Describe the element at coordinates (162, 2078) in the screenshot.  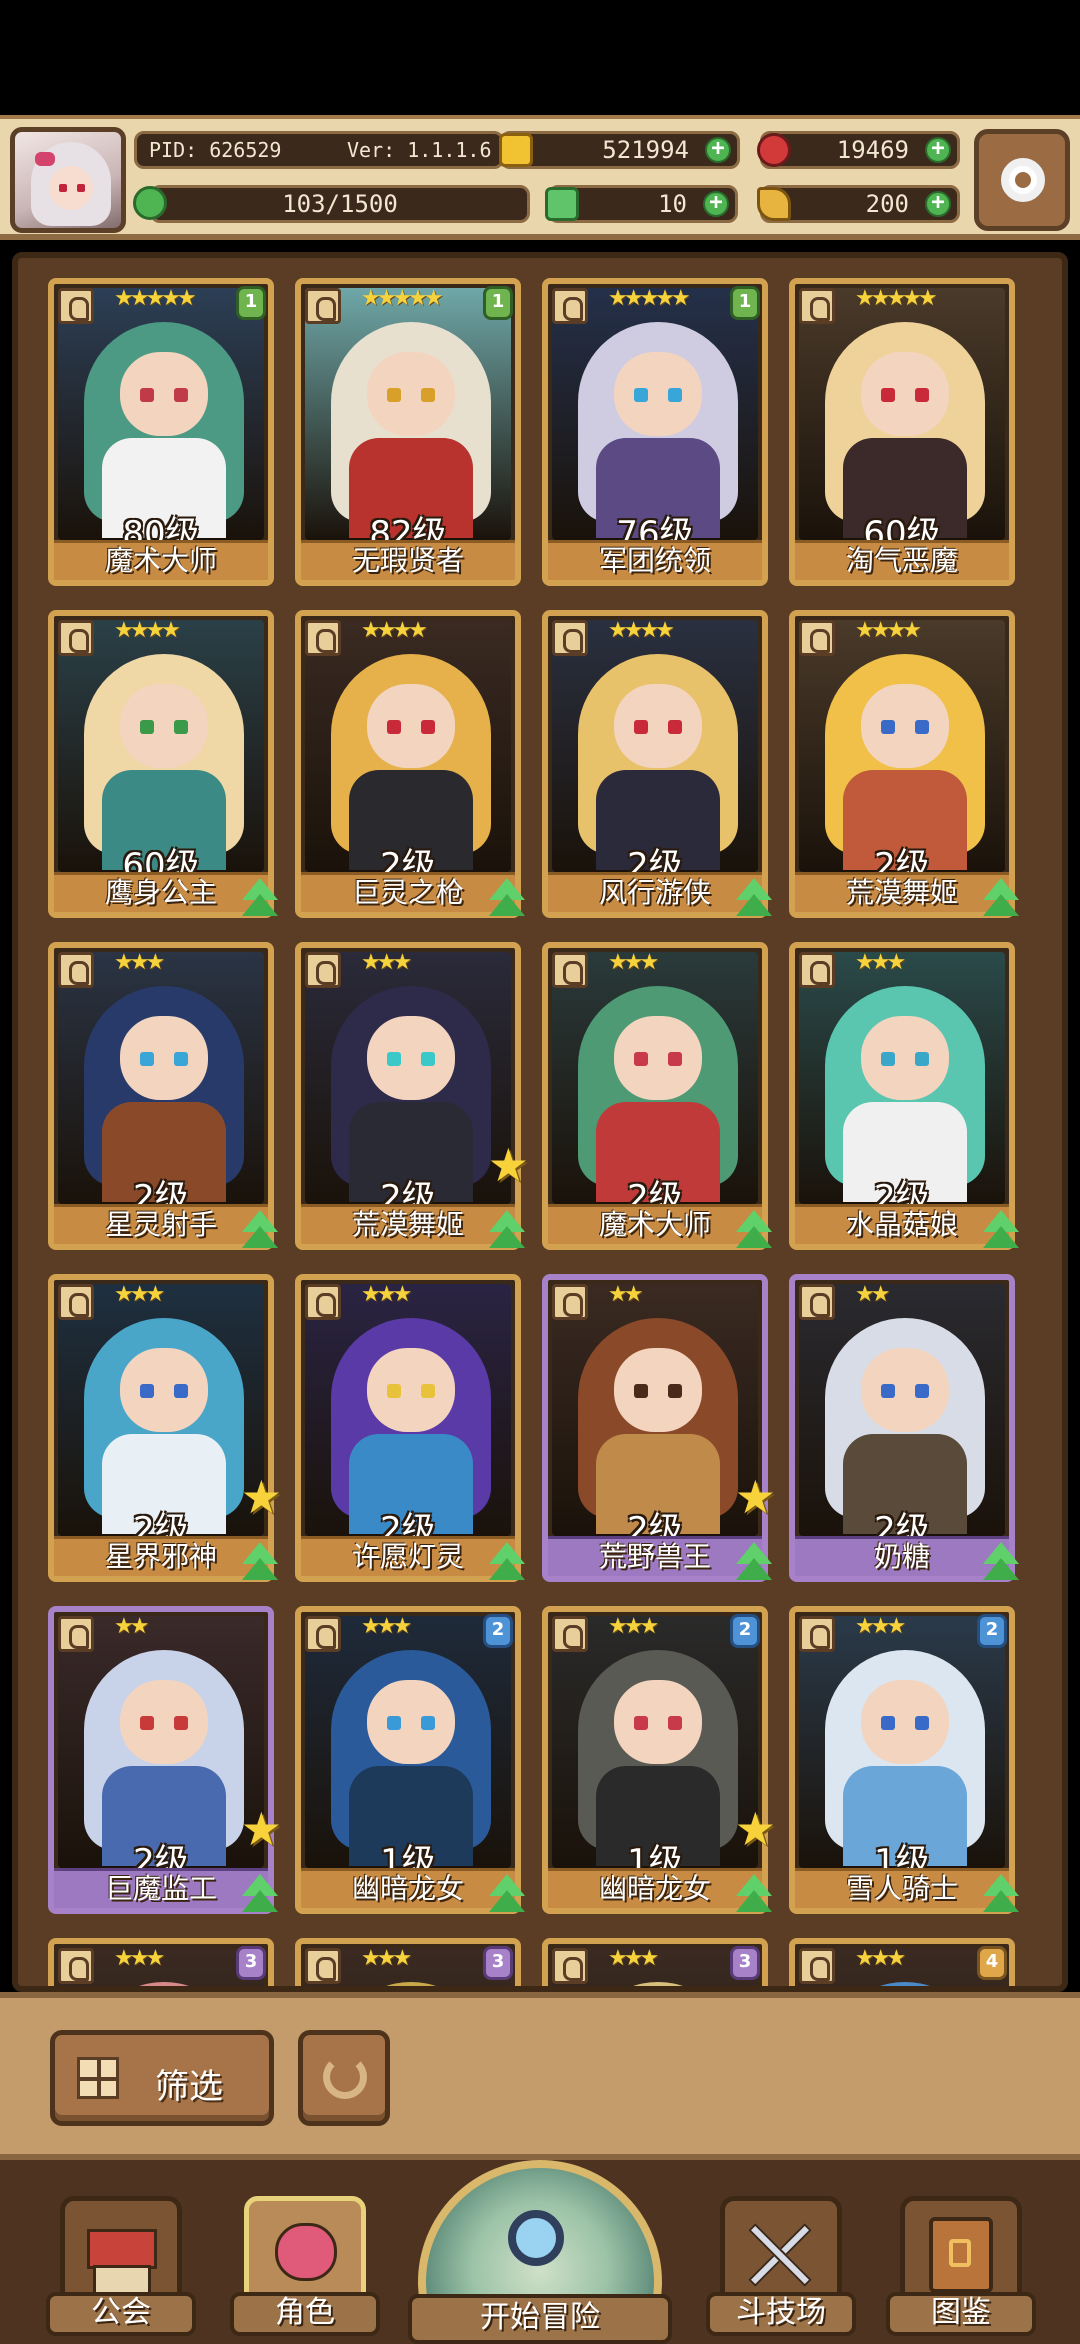
I see `filter-button: 筛选` at that location.